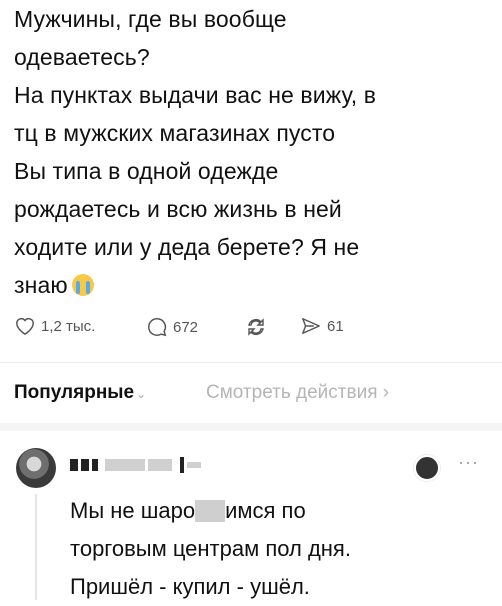 Image resolution: width=502 pixels, height=606 pixels. What do you see at coordinates (178, 209) in the screenshot?
I see `post-line: рождаетесь и всю жизнь в ней` at bounding box center [178, 209].